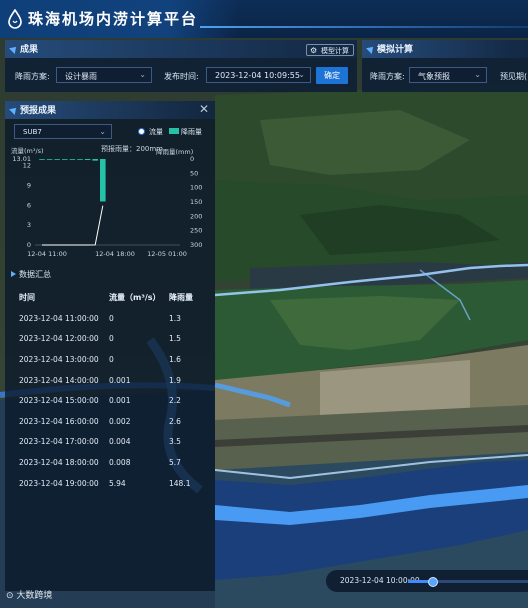  What do you see at coordinates (395, 50) in the screenshot?
I see `simulation-panel-title: 模拟计算` at bounding box center [395, 50].